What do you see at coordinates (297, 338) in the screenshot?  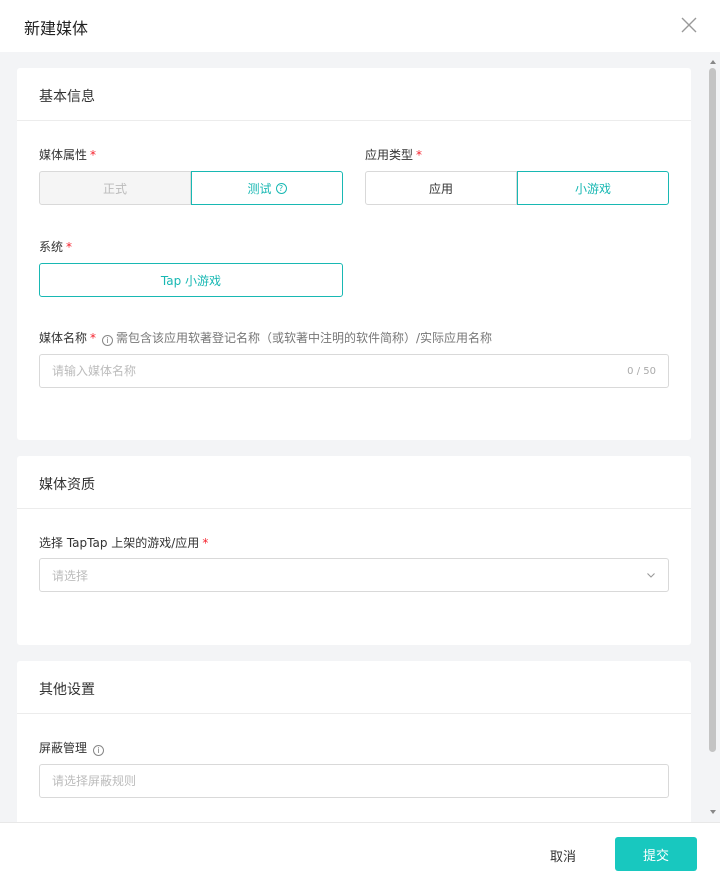 I see `media-name-hint: i 需包含该应用软著登记名称（或软著中注明的软件简称）/实际应用名称` at bounding box center [297, 338].